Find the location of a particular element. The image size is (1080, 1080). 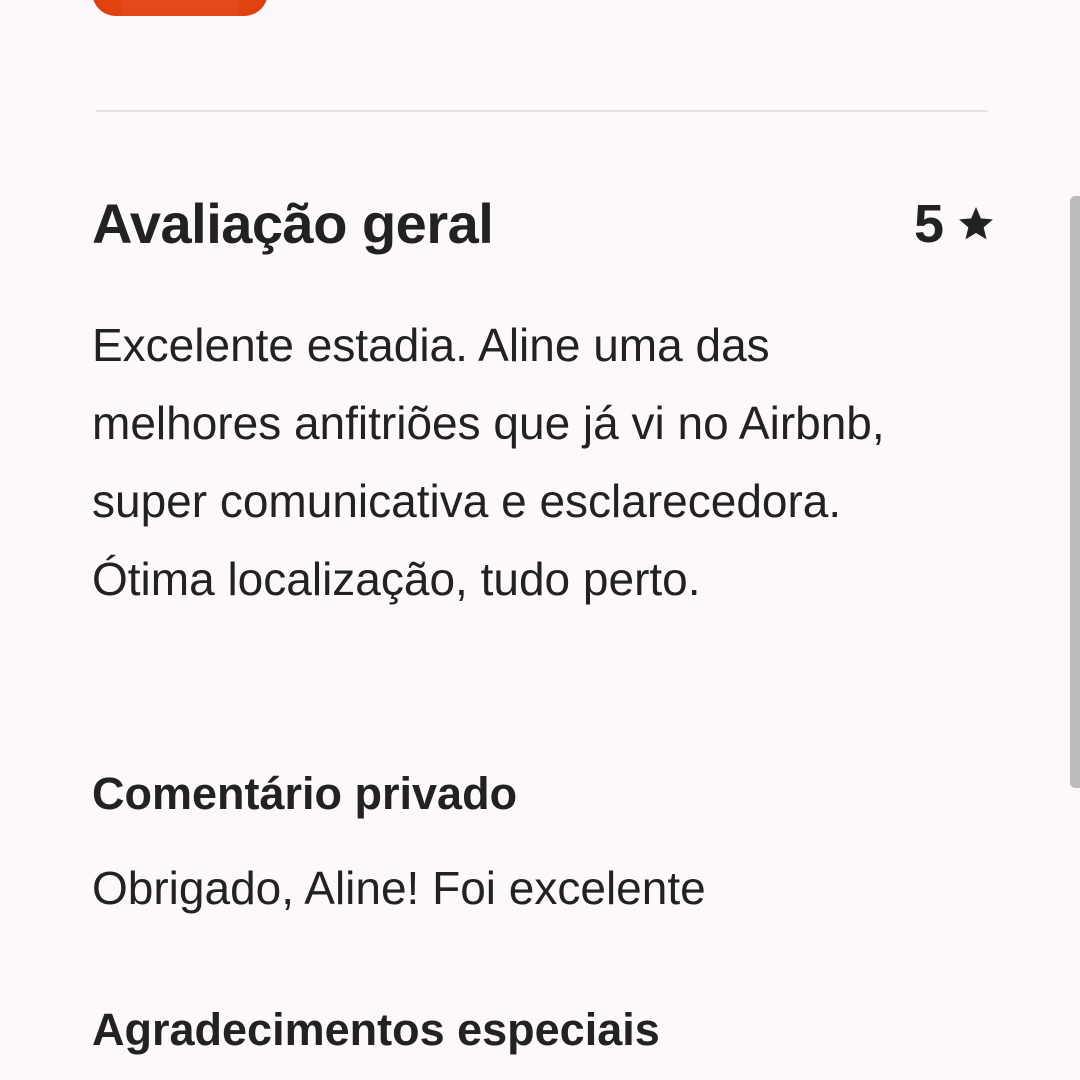

rating-value: 5 is located at coordinates (928, 224).